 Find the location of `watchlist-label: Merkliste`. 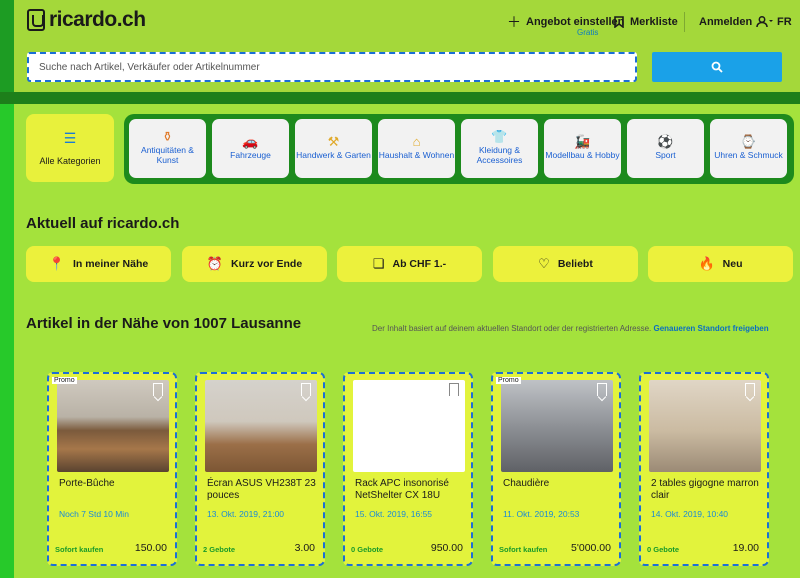

watchlist-label: Merkliste is located at coordinates (654, 22).